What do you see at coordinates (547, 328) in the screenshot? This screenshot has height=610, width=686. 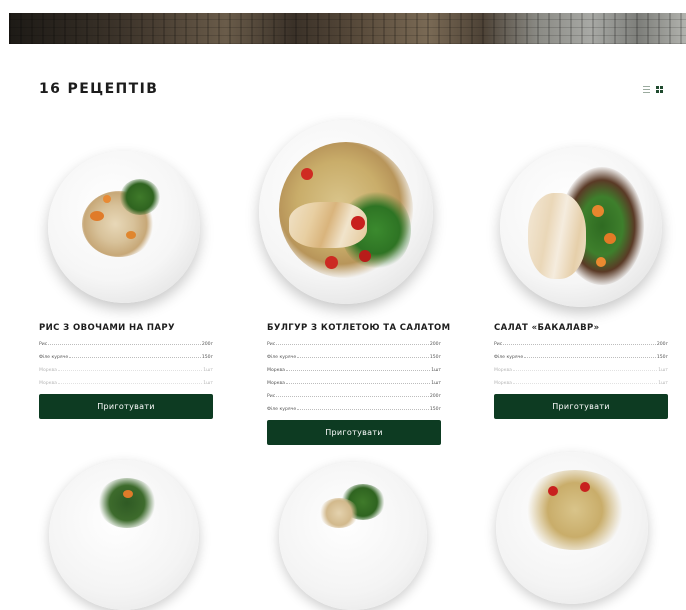 I see `recipe-title: САЛАТ «БАКАЛАВР»` at bounding box center [547, 328].